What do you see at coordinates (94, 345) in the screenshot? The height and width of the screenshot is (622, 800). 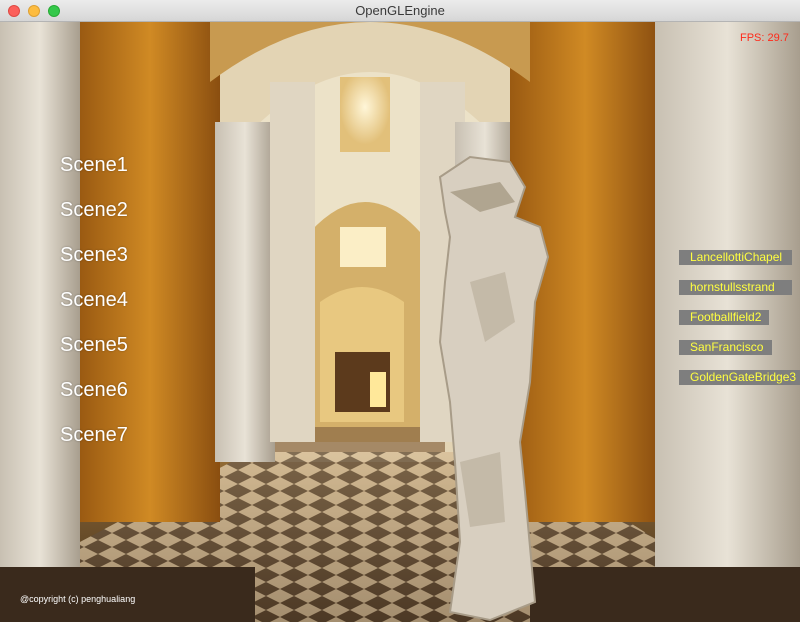 I see `scene-5-button: Scene5` at bounding box center [94, 345].